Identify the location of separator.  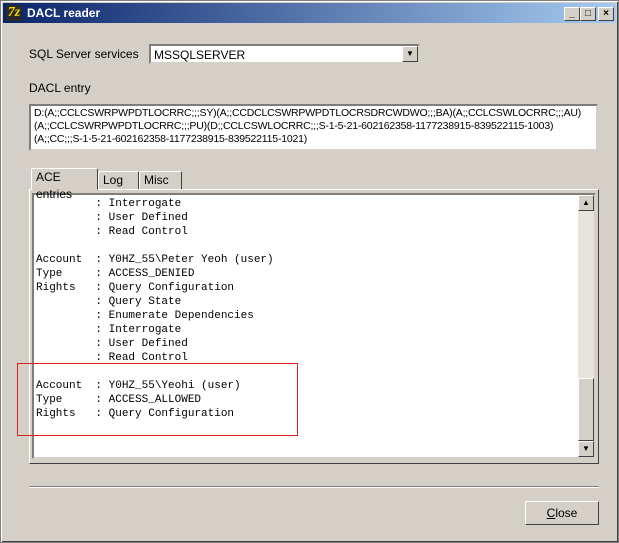
(314, 487).